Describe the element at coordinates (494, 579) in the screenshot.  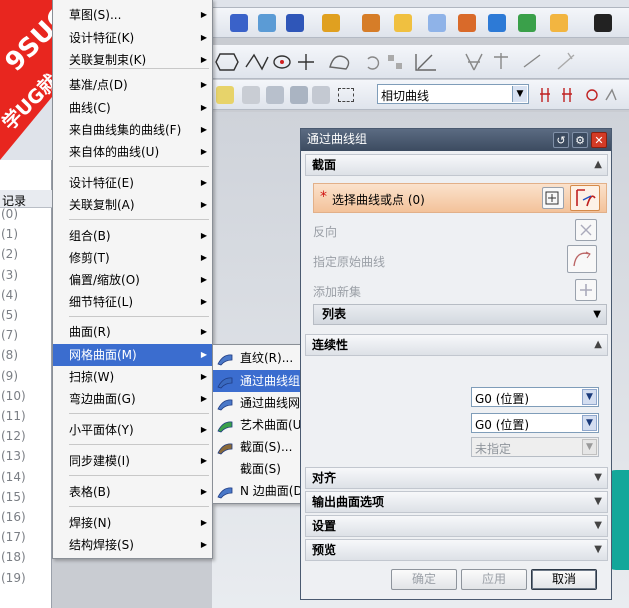
I see `apply-button: 应用` at that location.